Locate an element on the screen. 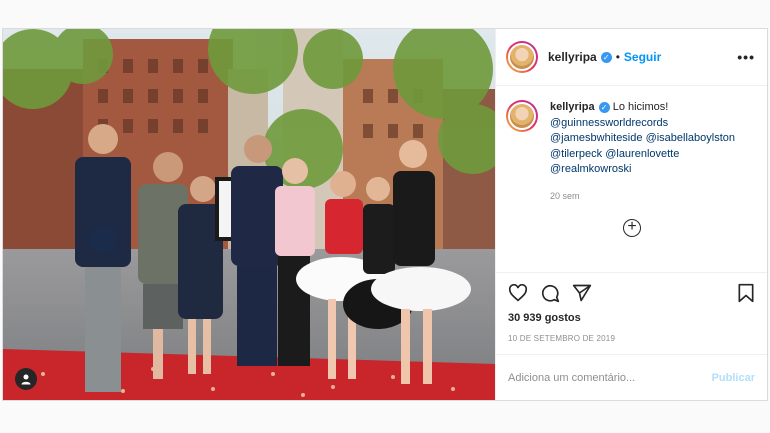  avatar is located at coordinates (522, 57).